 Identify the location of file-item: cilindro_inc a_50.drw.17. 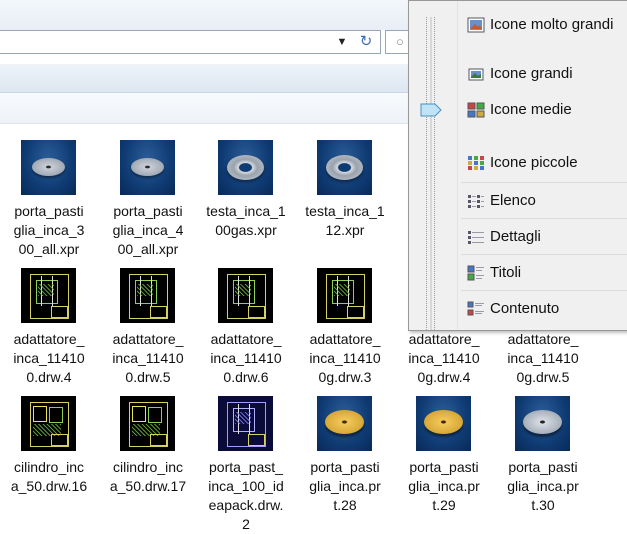
(148, 459).